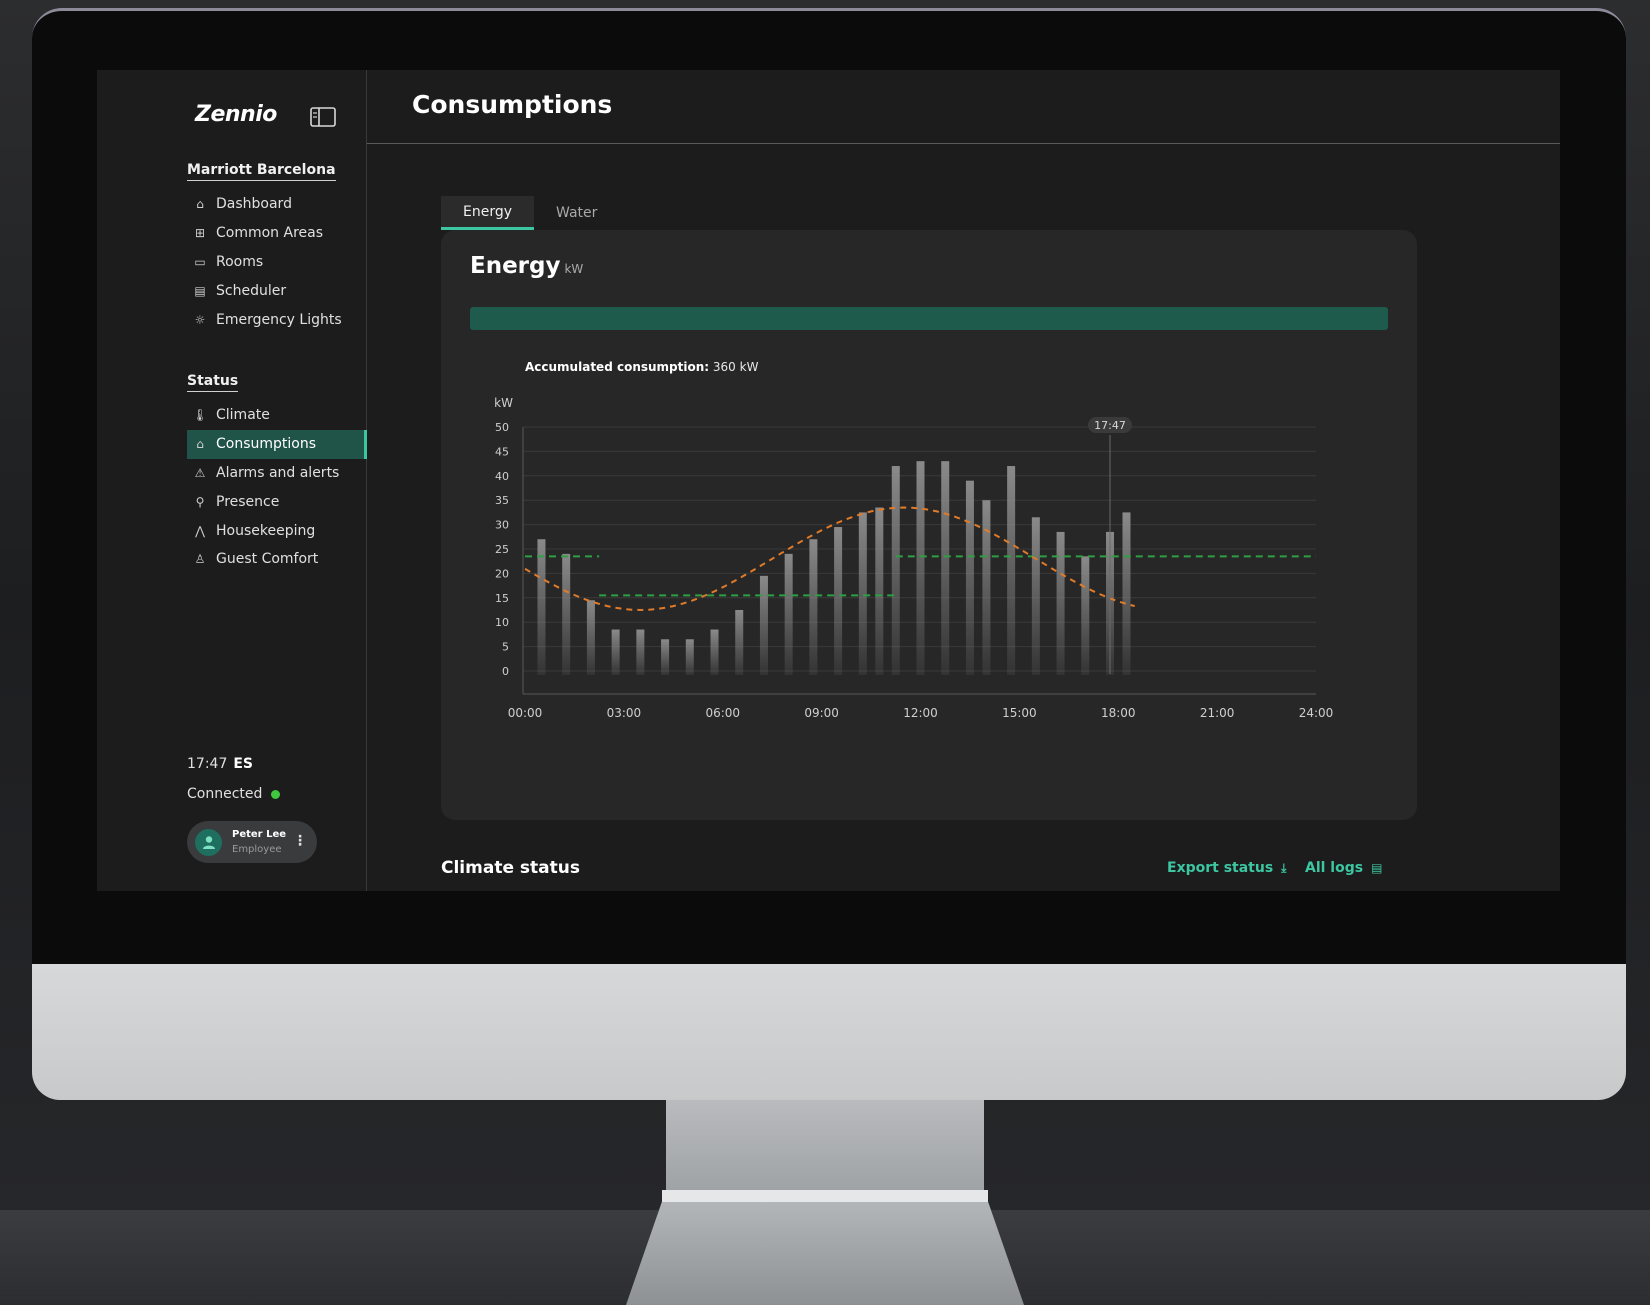 The image size is (1650, 1305). I want to click on user-name: Peter Lee, so click(259, 834).